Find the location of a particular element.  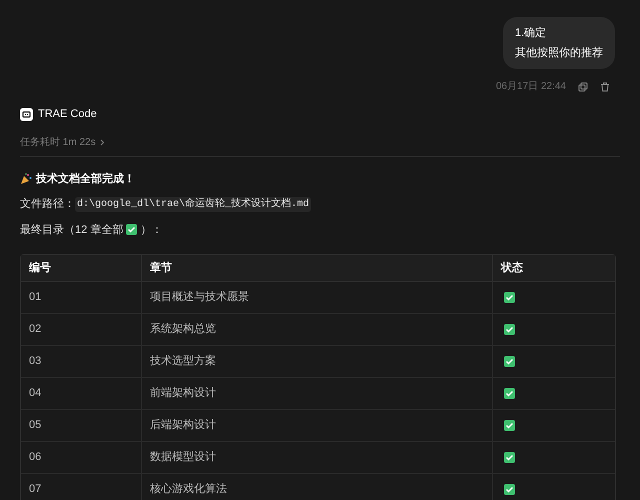

table-cell-text: 01 is located at coordinates (35, 298).